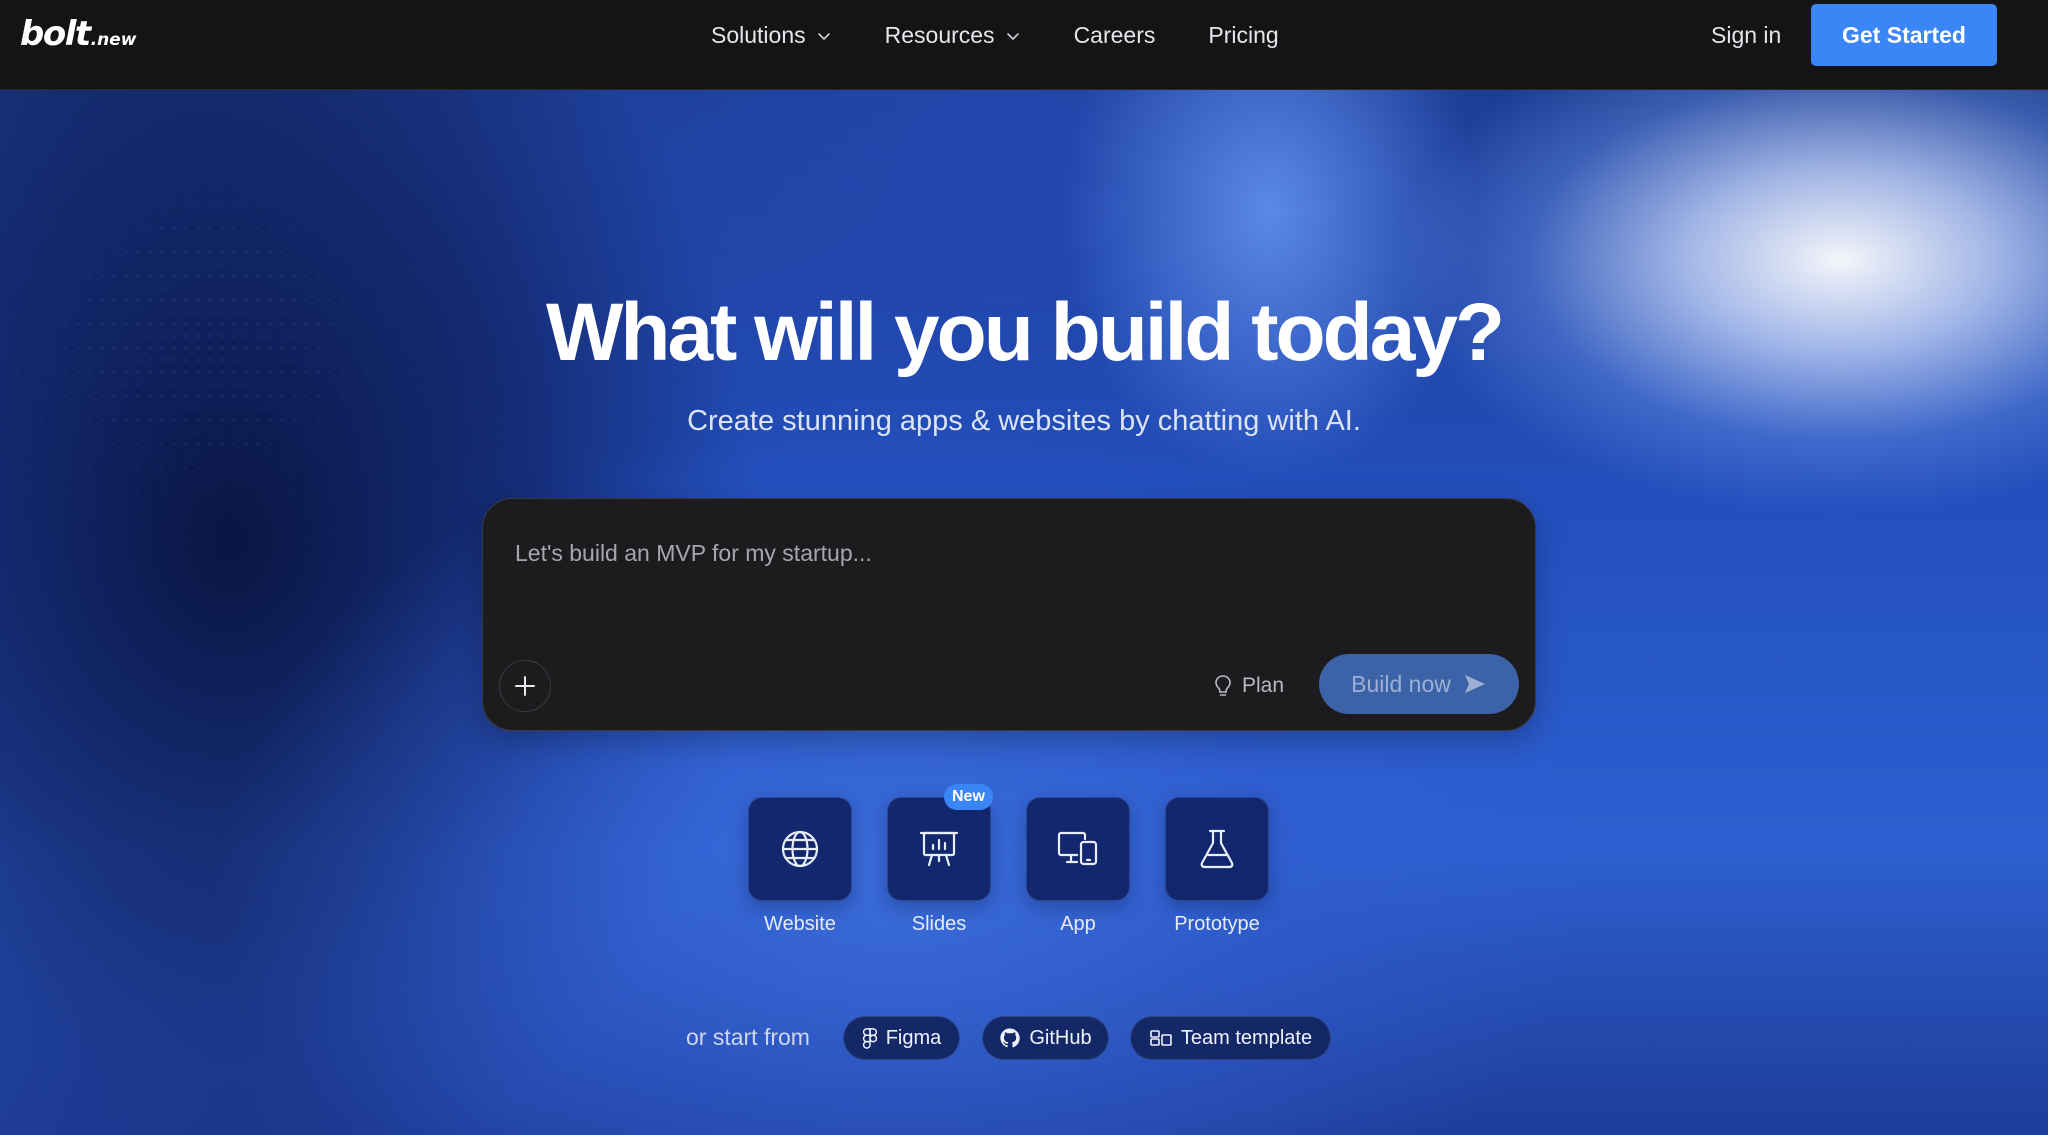 The height and width of the screenshot is (1135, 2048). What do you see at coordinates (1263, 685) in the screenshot?
I see `plan-label: Plan` at bounding box center [1263, 685].